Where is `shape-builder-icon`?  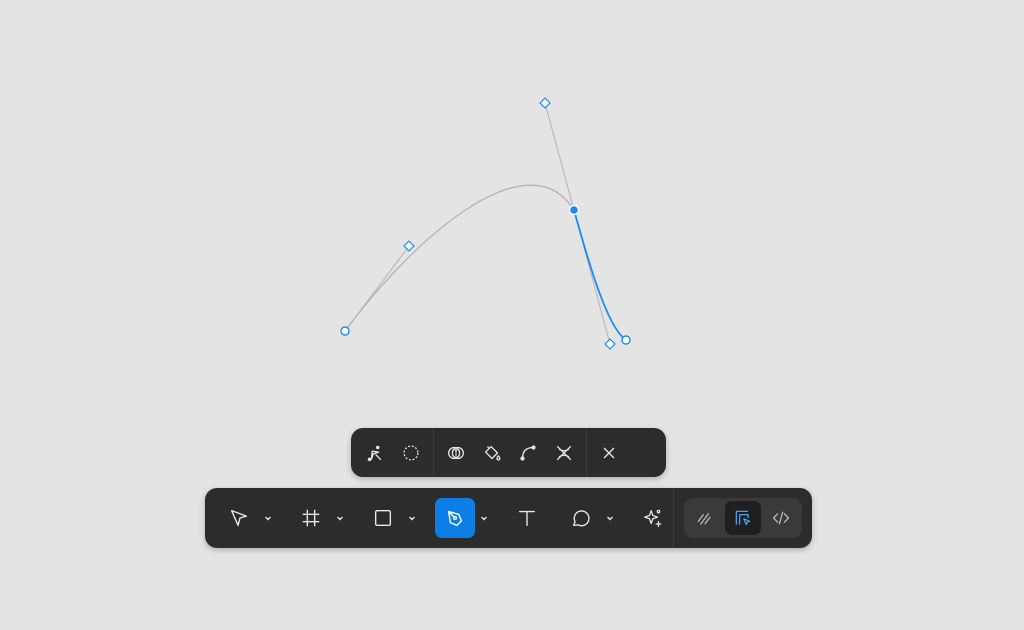
shape-builder-icon is located at coordinates (456, 452).